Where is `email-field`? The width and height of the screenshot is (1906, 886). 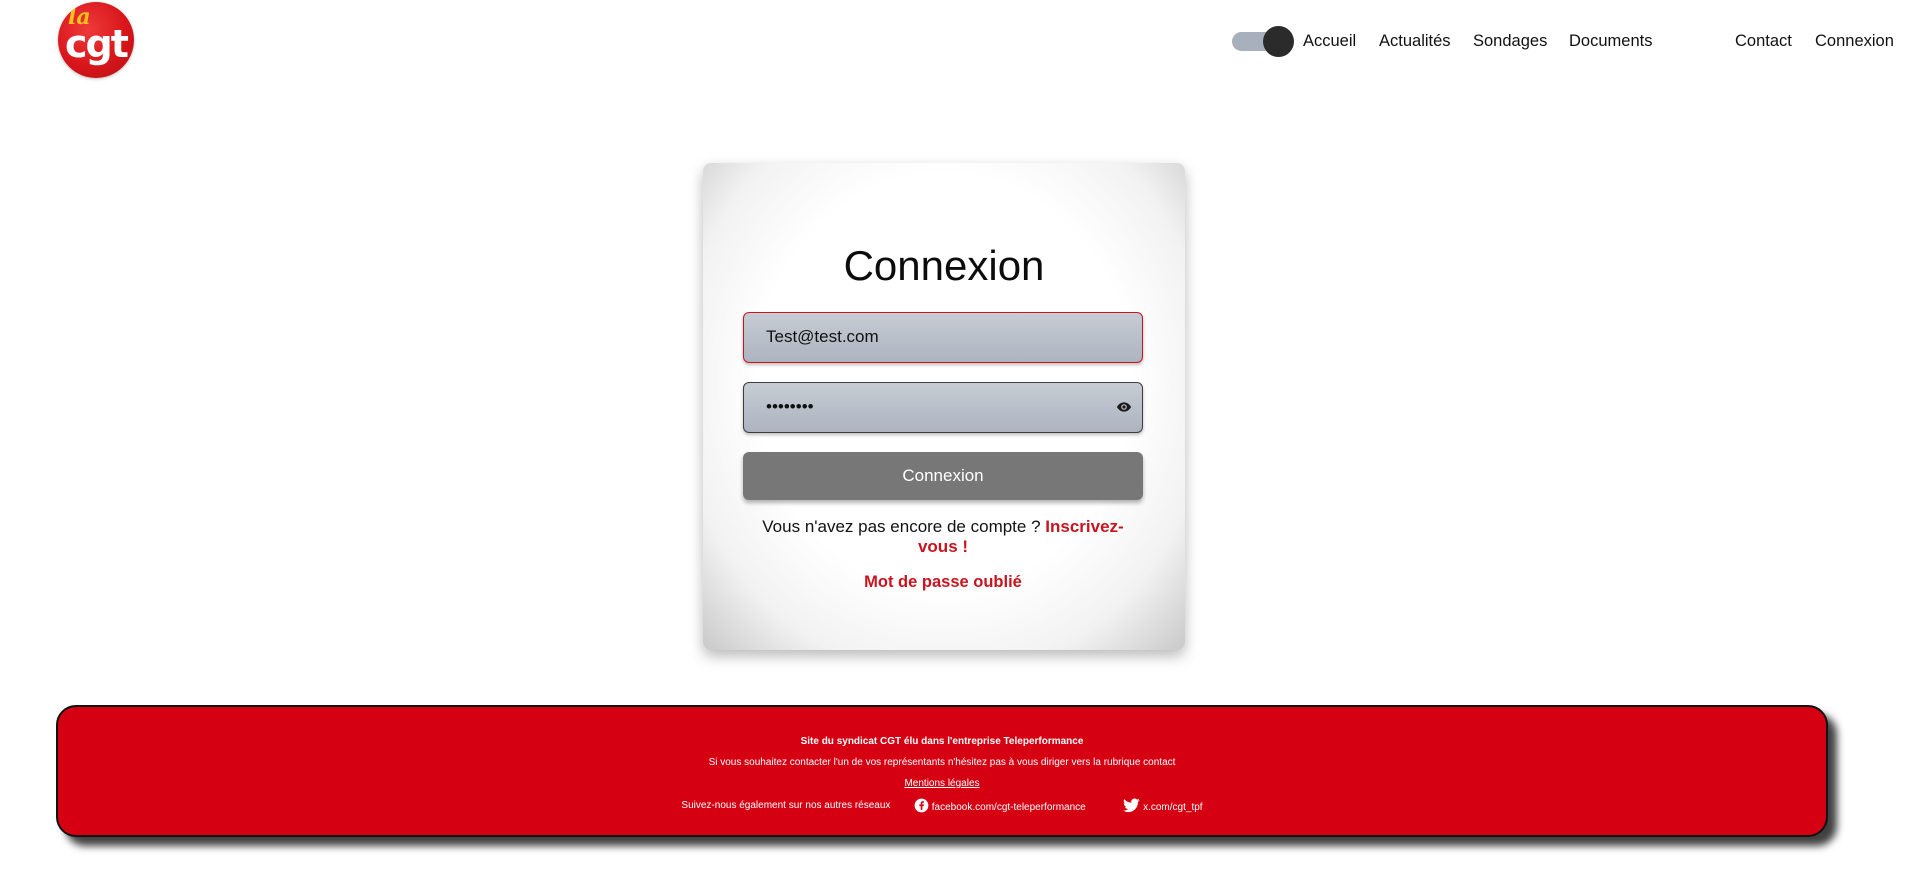 email-field is located at coordinates (943, 337).